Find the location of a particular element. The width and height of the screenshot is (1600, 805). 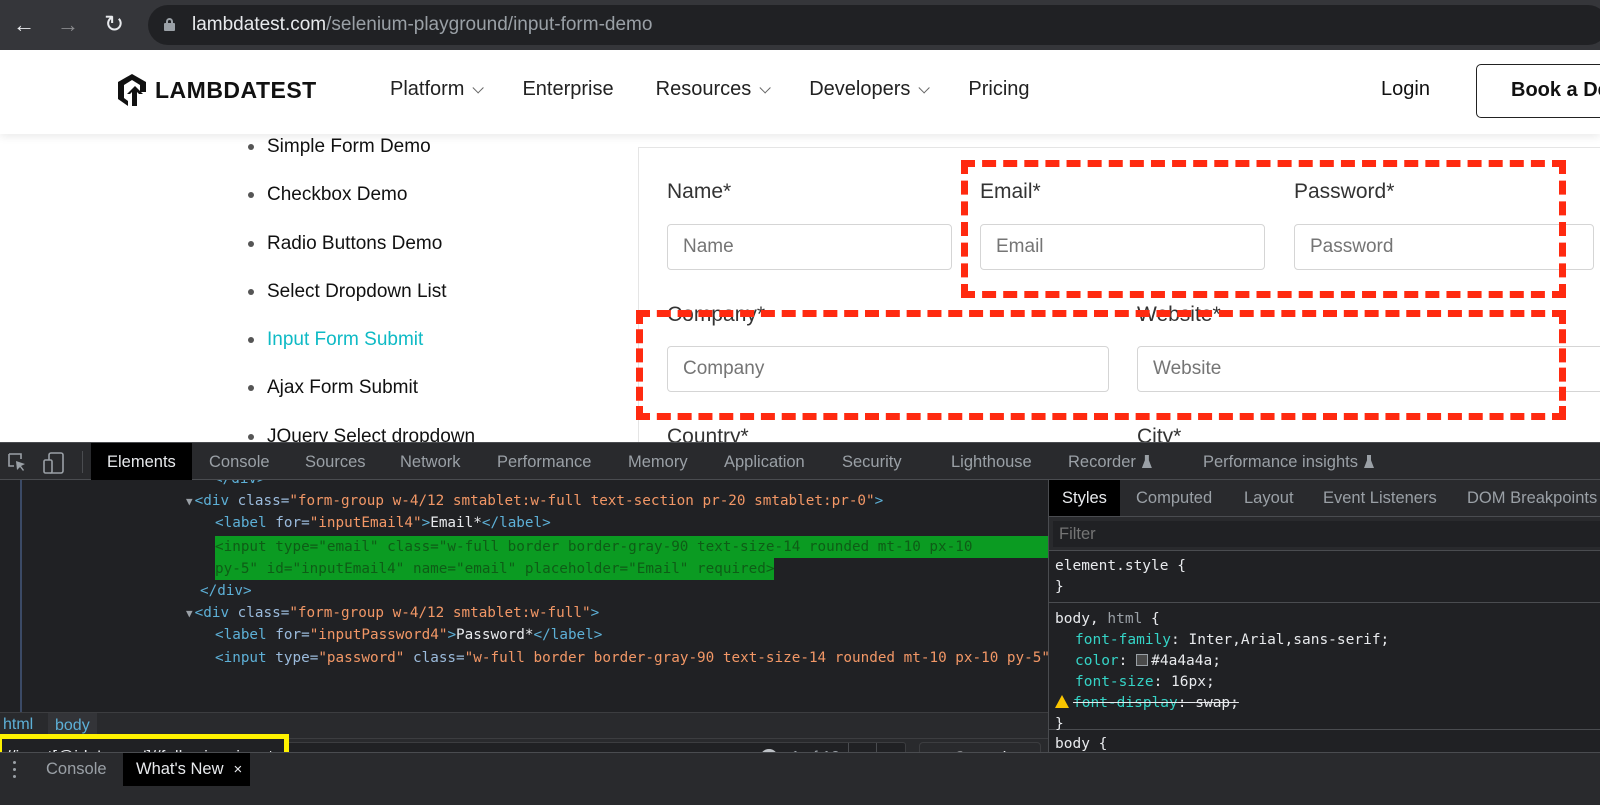

rule-selector: body { is located at coordinates (1324, 743).